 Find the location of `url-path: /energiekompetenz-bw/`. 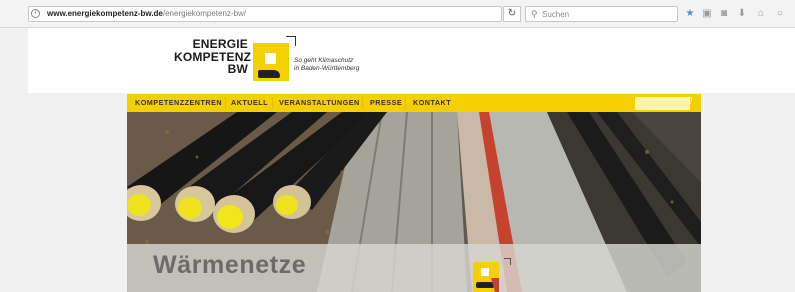

url-path: /energiekompetenz-bw/ is located at coordinates (204, 13).